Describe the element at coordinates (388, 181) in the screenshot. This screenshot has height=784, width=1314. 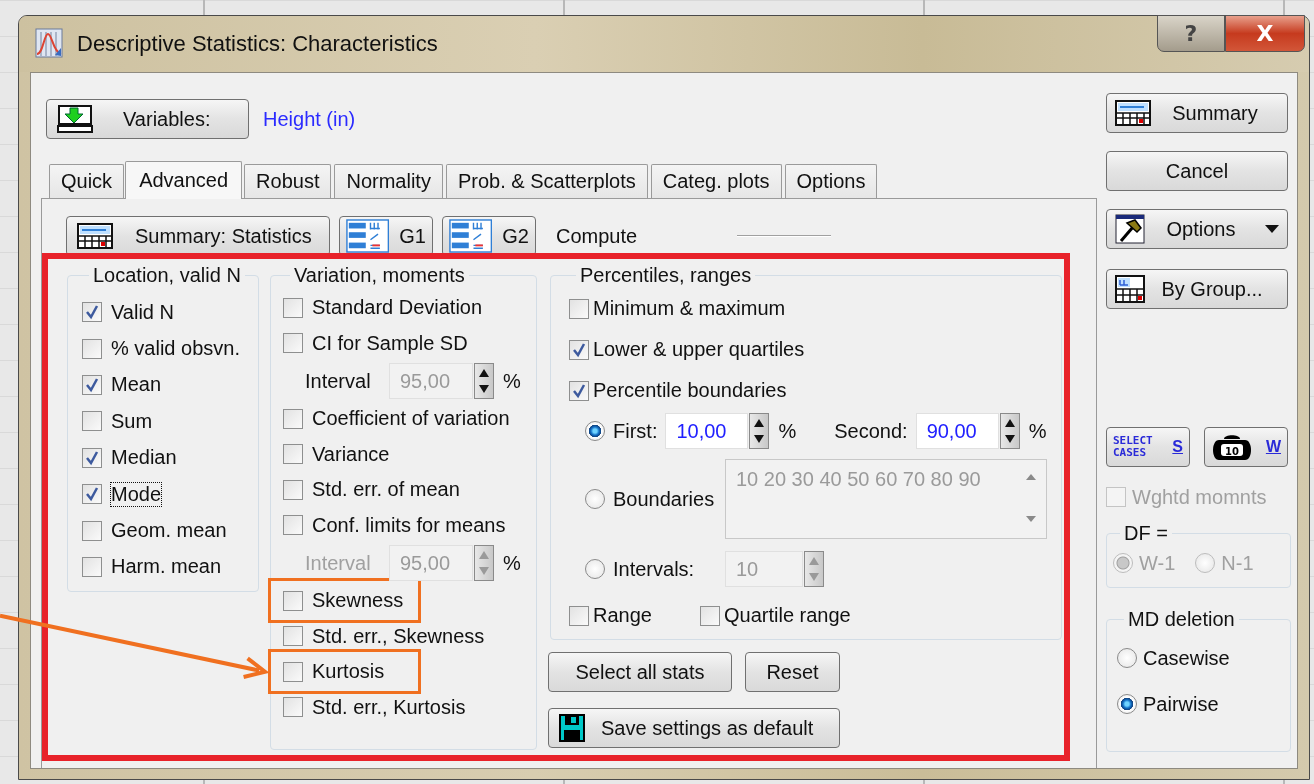
I see `tab: Normality` at that location.